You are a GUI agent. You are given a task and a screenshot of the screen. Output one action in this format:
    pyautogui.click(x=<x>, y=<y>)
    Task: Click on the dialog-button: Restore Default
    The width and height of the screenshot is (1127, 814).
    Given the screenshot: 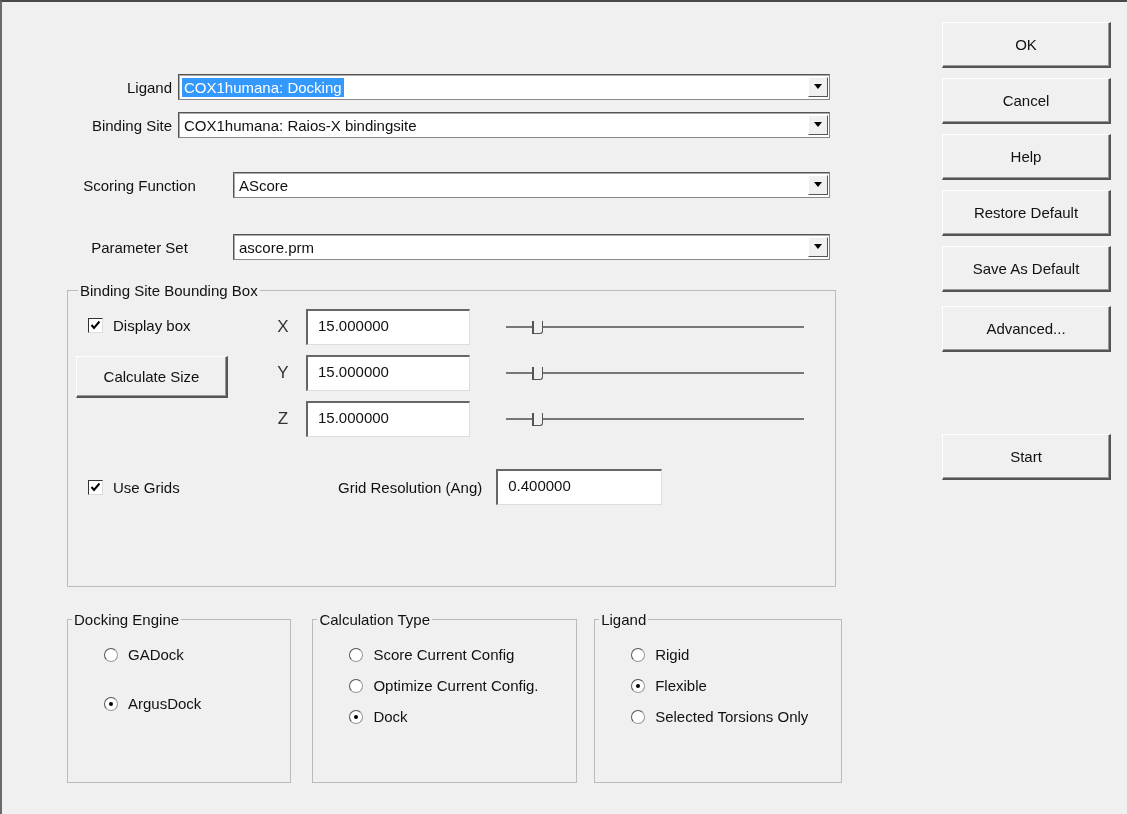 What is the action you would take?
    pyautogui.click(x=1026, y=213)
    